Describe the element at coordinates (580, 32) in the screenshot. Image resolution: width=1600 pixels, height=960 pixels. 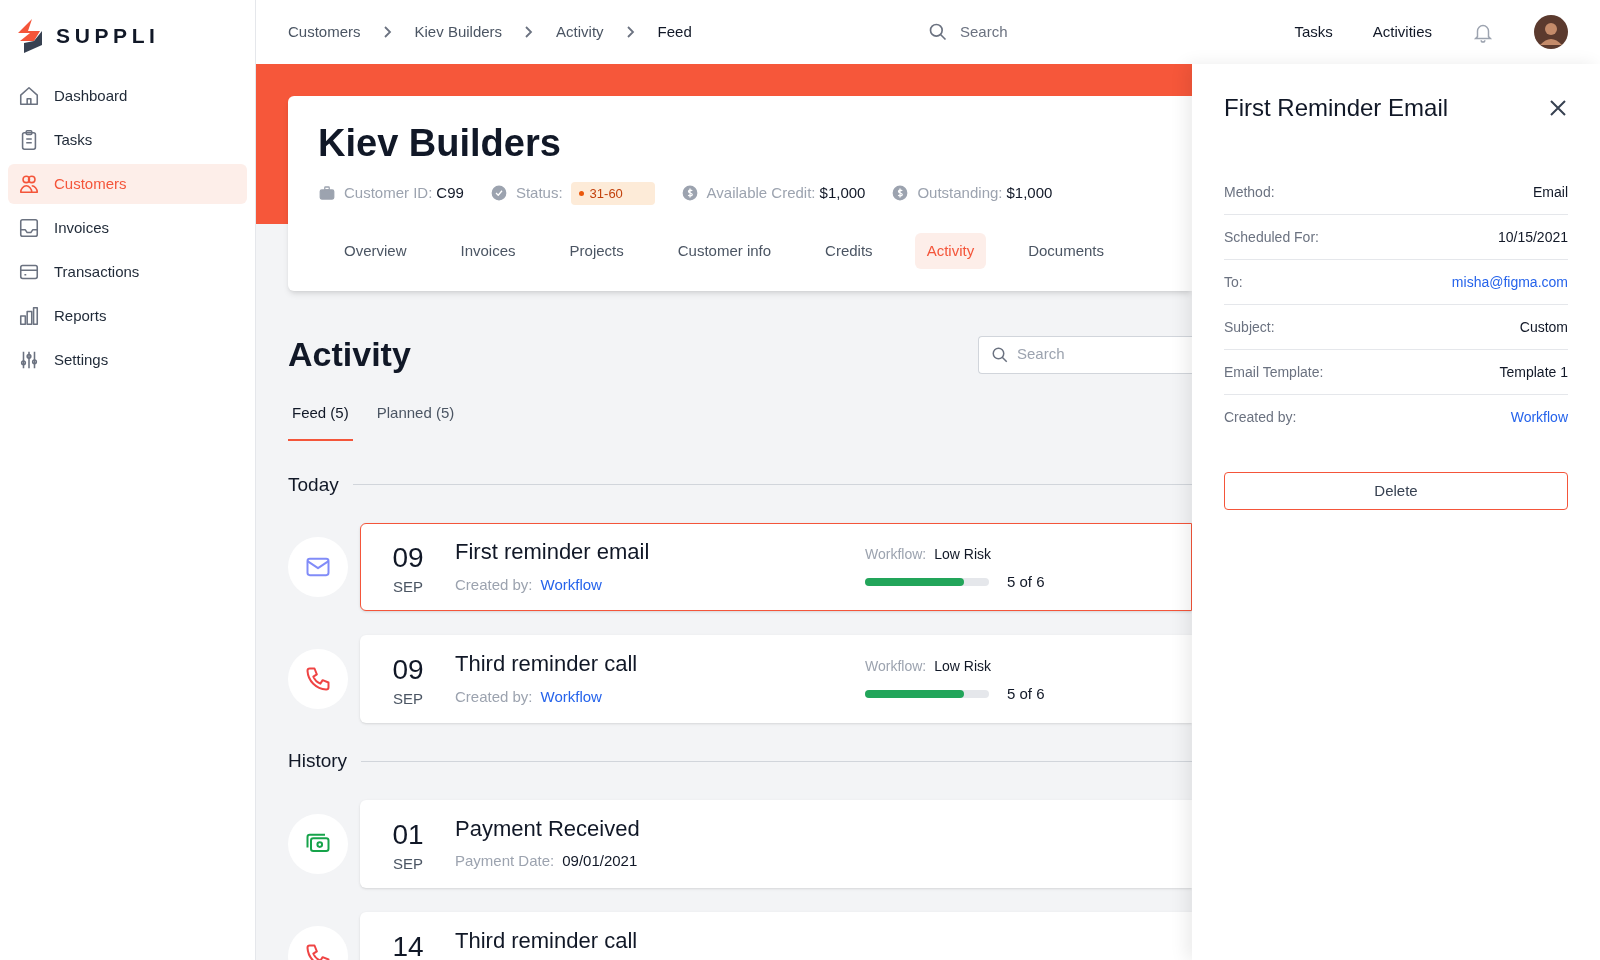
I see `breadcrumb-link: Activity` at that location.